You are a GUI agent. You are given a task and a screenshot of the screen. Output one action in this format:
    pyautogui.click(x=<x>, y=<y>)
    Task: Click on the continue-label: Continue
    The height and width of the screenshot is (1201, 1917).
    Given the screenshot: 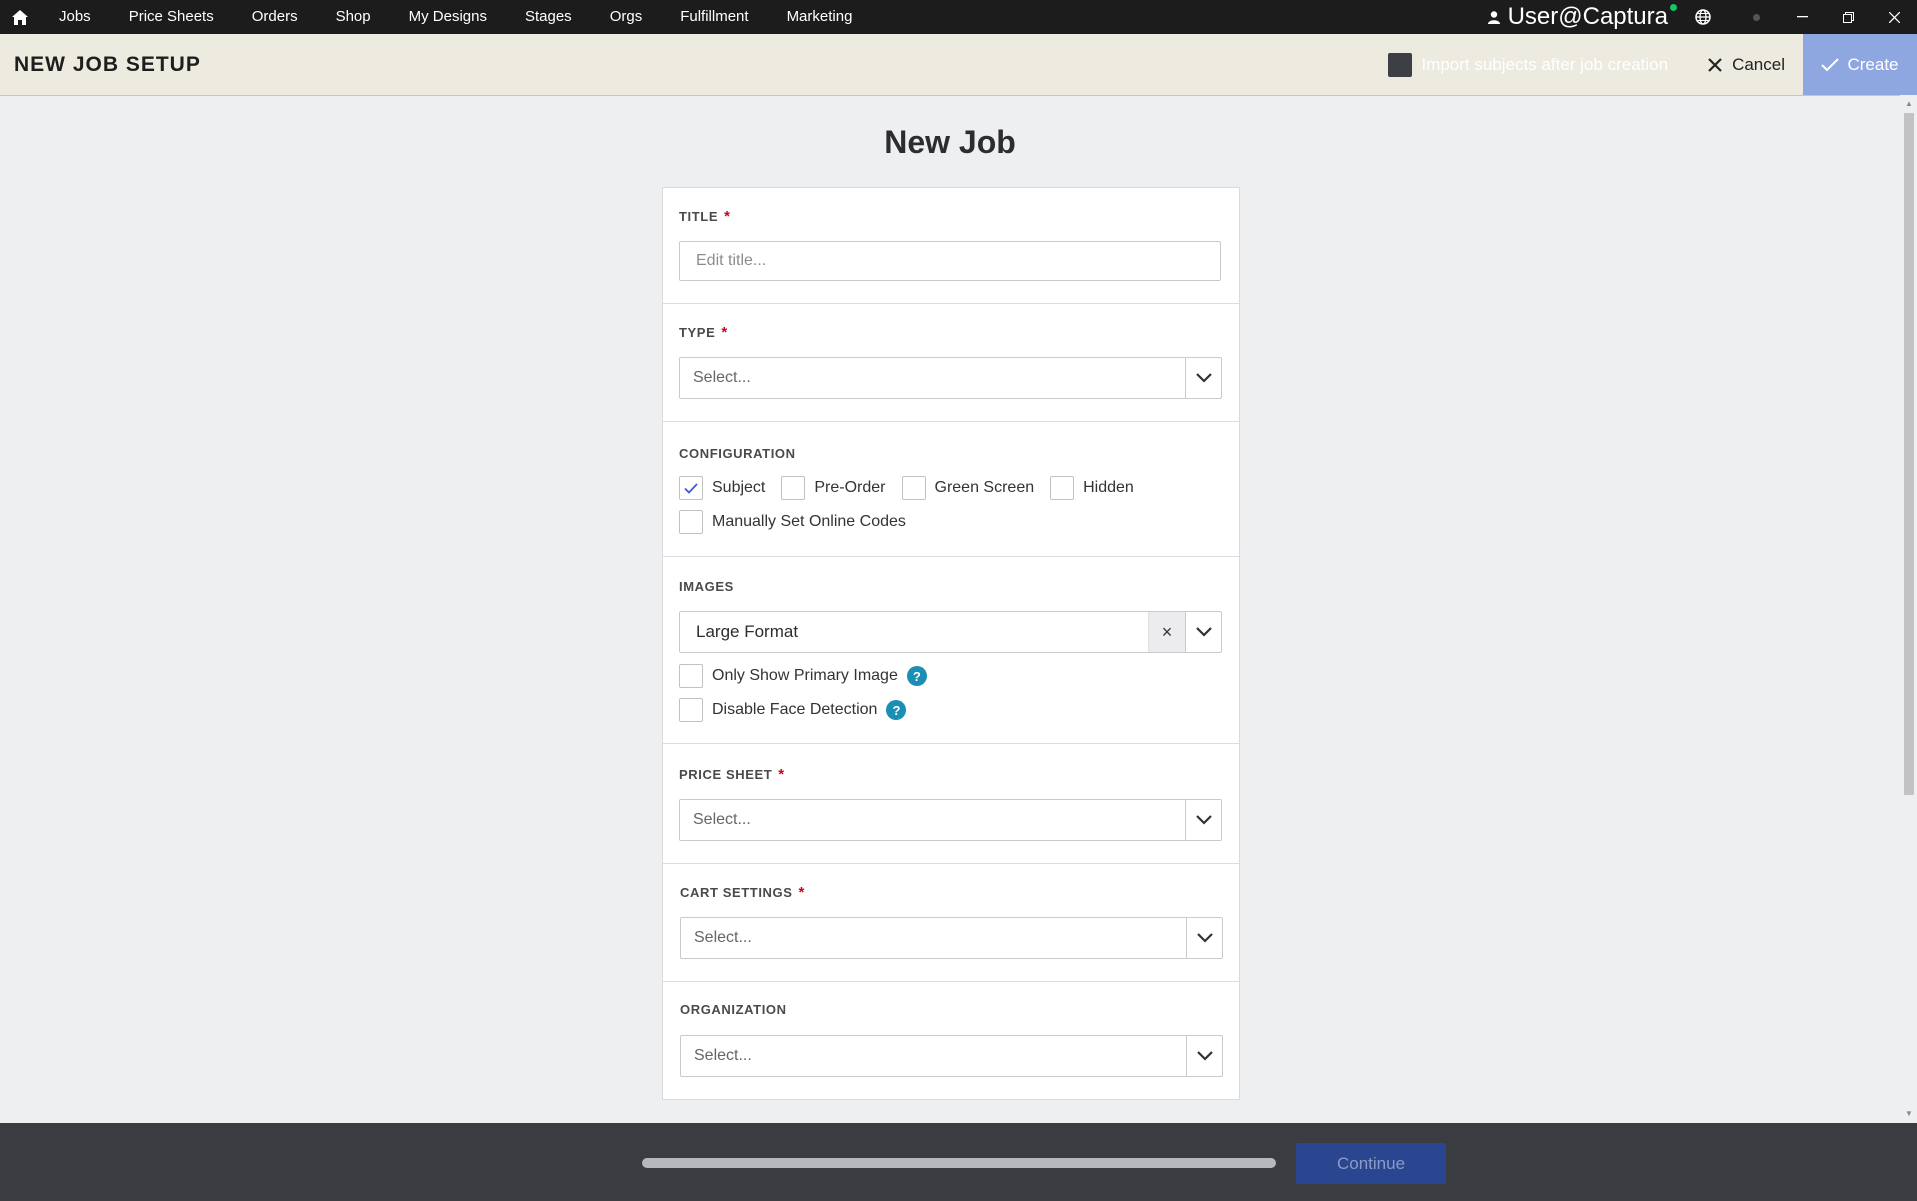 What is the action you would take?
    pyautogui.click(x=1371, y=1163)
    